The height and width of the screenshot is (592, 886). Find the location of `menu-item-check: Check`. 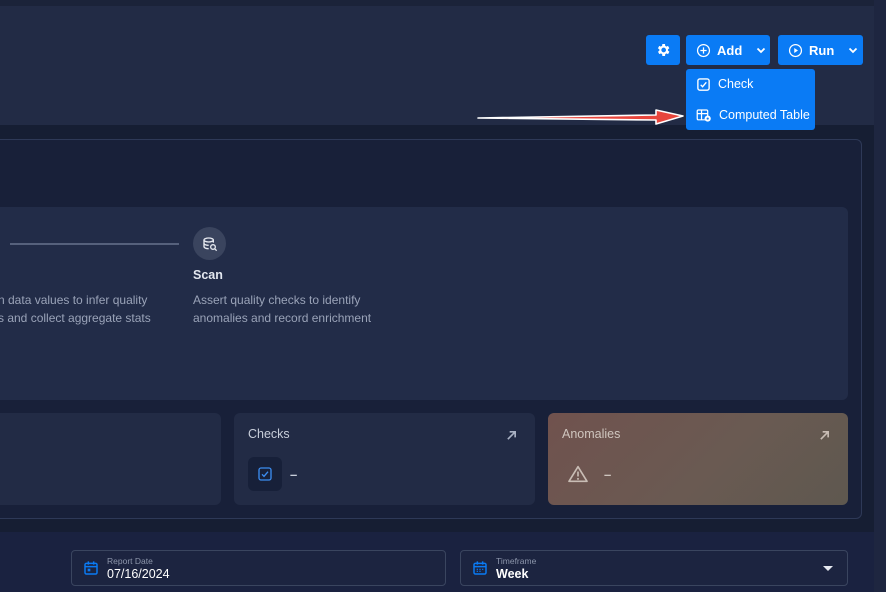

menu-item-check: Check is located at coordinates (750, 84).